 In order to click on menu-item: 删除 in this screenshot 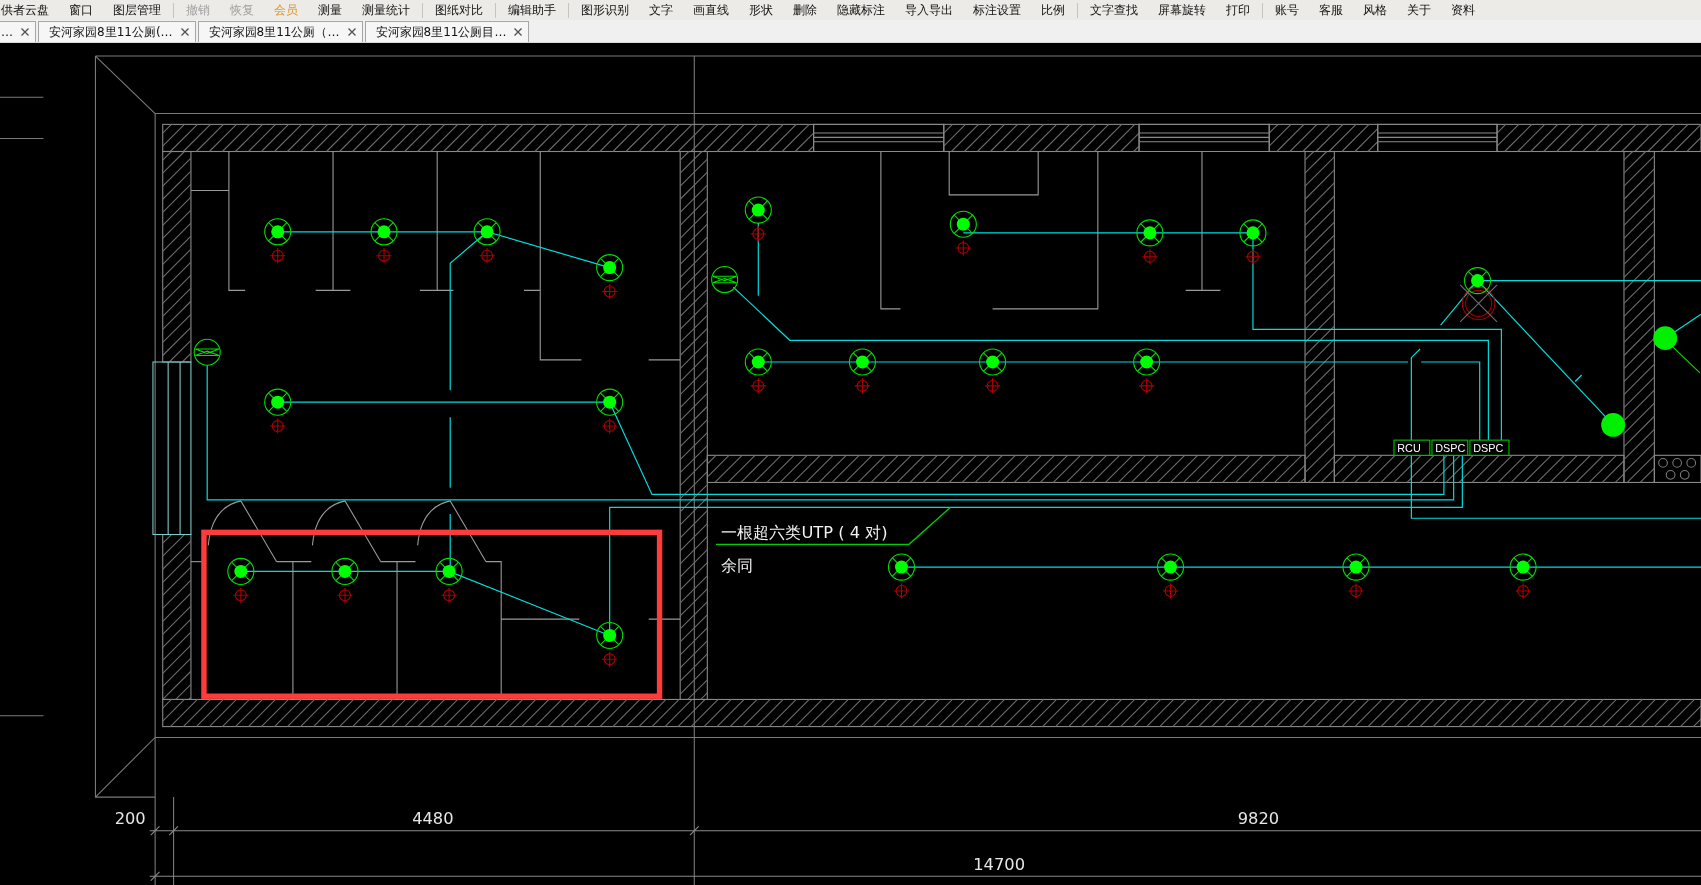, I will do `click(805, 10)`.